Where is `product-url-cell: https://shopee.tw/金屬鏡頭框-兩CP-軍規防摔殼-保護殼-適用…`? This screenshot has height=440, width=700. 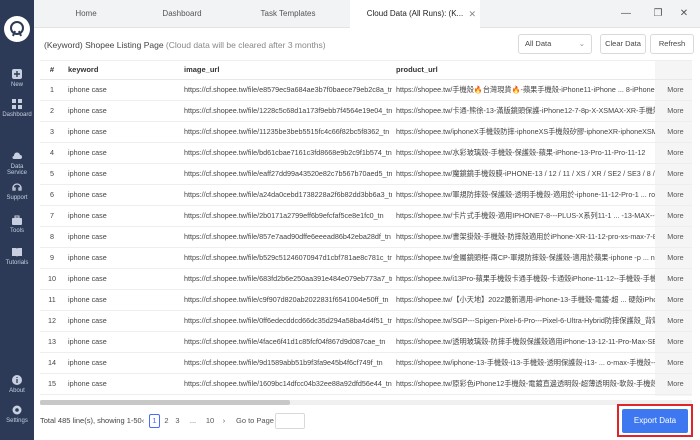
product-url-cell: https://shopee.tw/金屬鏡頭框-兩CP-軍規防摔殼-保護殼-適用… is located at coordinates (523, 258).